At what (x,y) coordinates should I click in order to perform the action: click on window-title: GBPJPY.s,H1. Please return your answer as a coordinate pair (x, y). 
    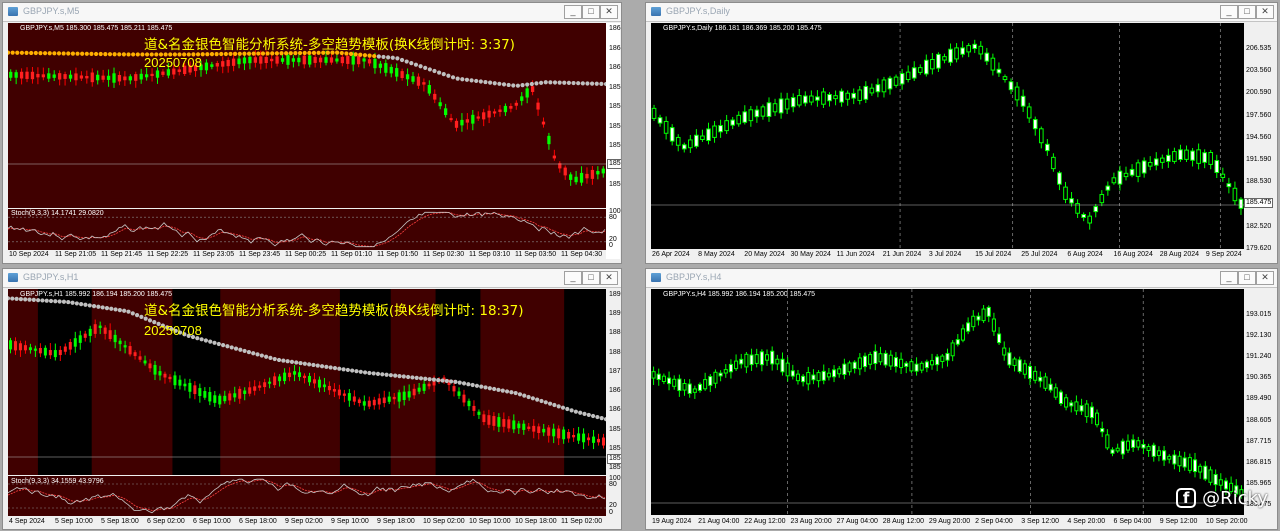
    Looking at the image, I should click on (51, 277).